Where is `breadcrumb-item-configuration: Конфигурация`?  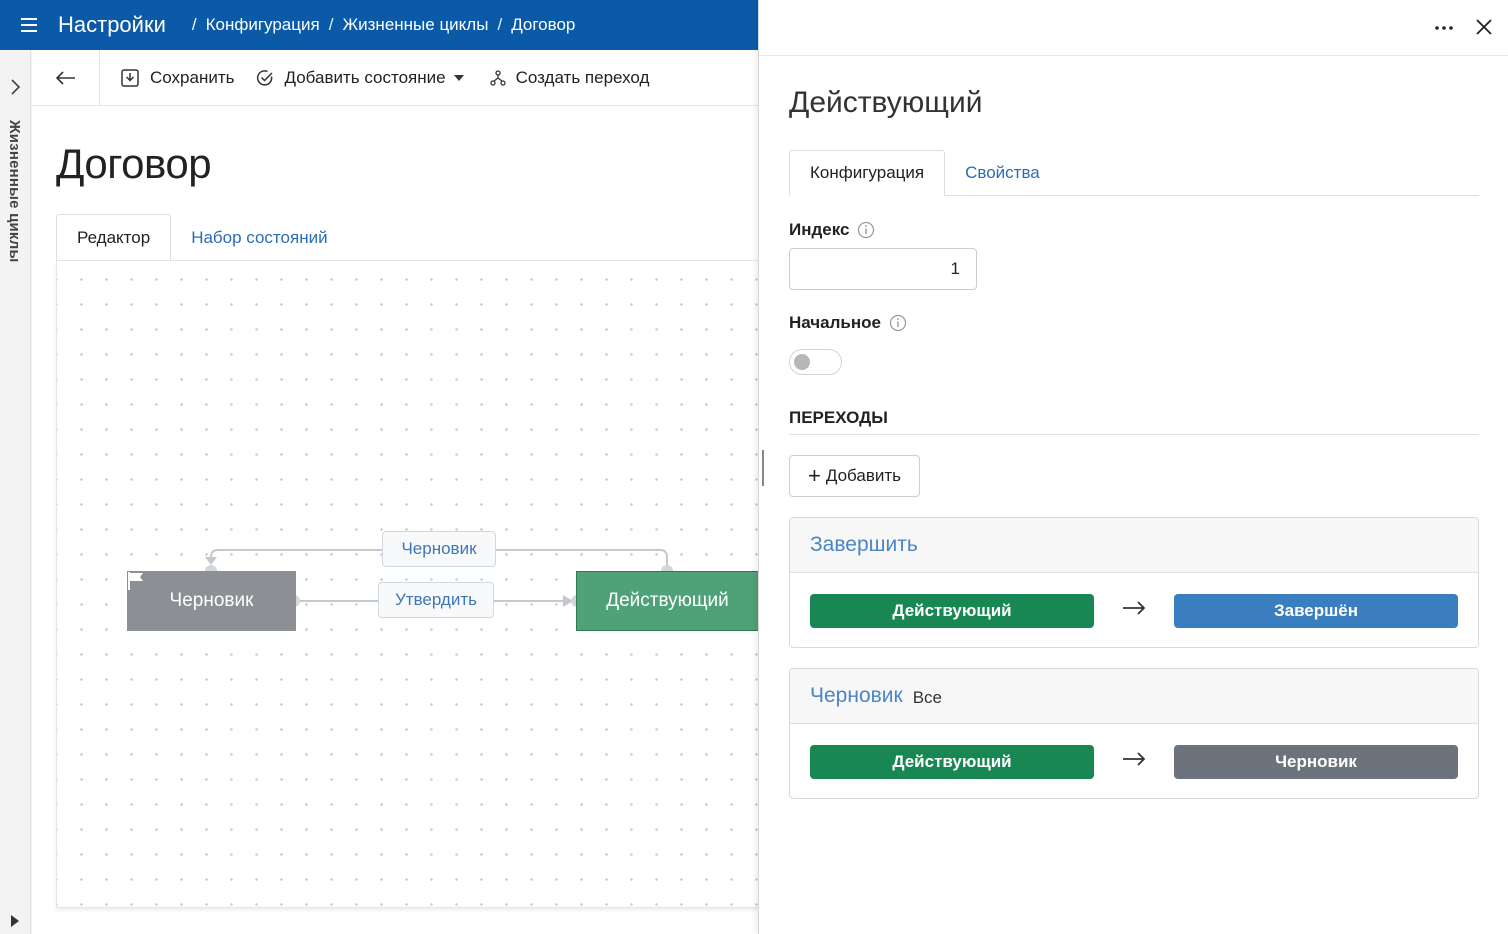
breadcrumb-item-configuration: Конфигурация is located at coordinates (263, 25).